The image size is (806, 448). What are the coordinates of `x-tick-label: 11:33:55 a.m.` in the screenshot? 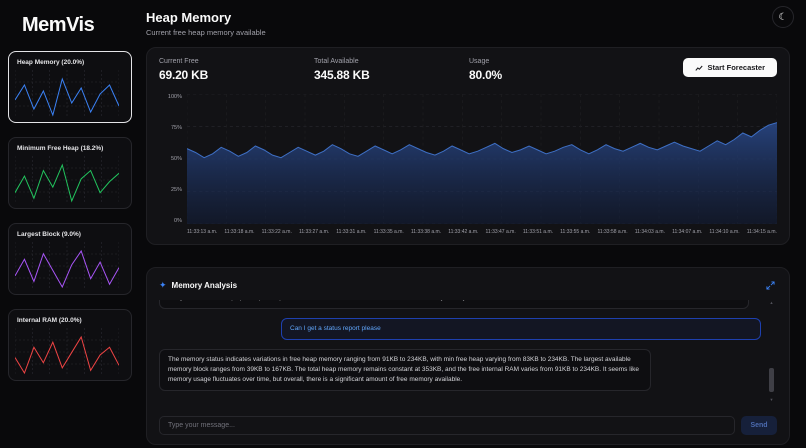 It's located at (575, 232).